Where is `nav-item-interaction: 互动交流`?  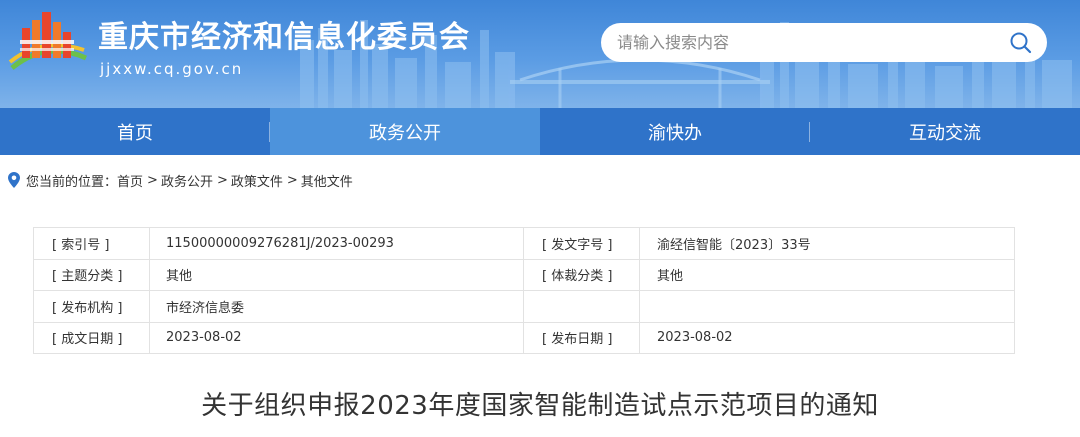
nav-item-interaction: 互动交流 is located at coordinates (945, 131).